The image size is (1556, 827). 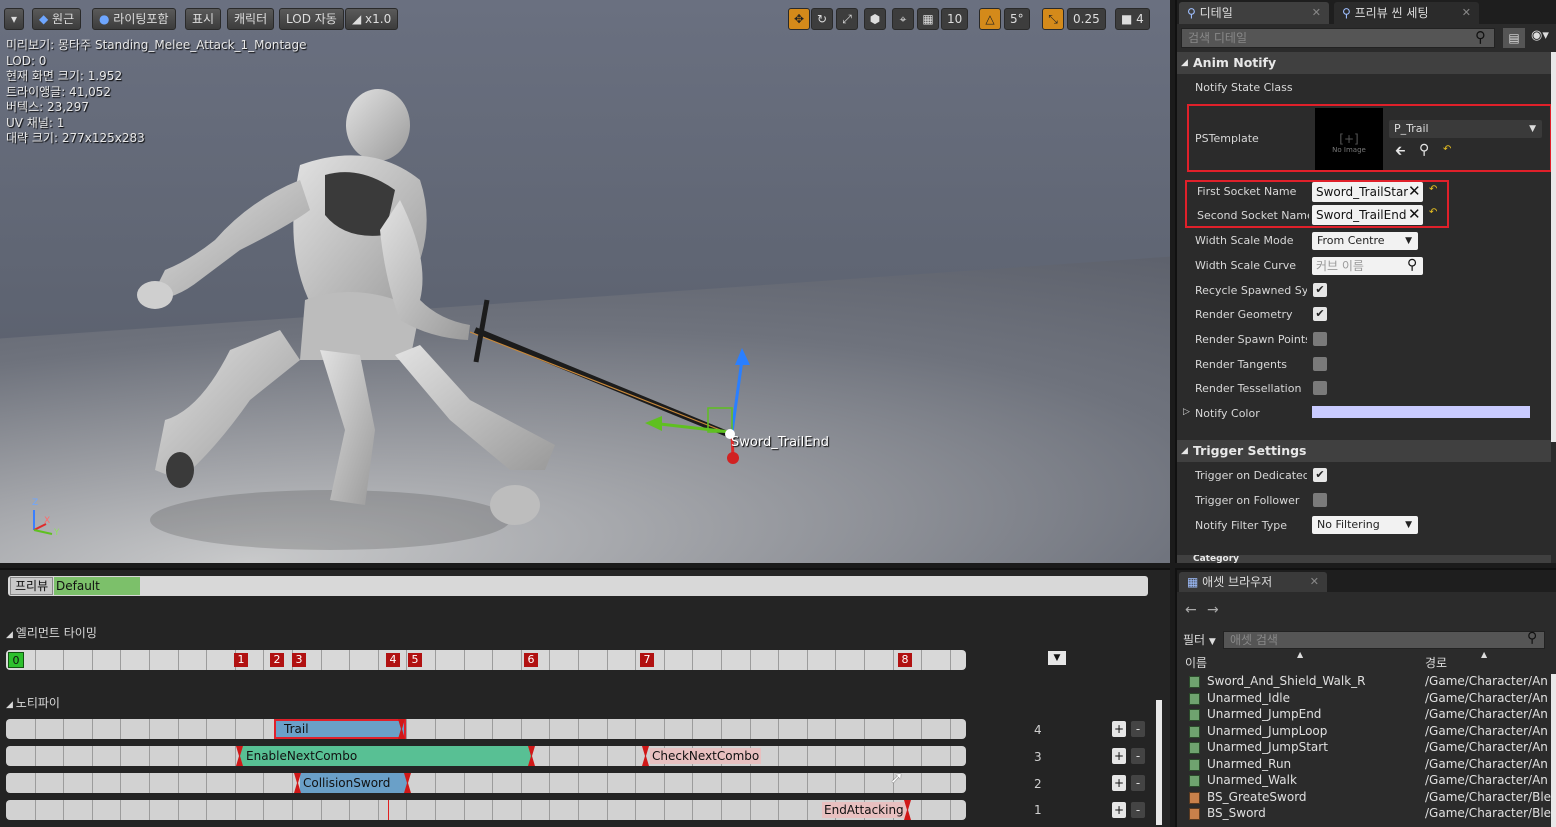 What do you see at coordinates (1540, 35) in the screenshot?
I see `eye-icon: ◉▾` at bounding box center [1540, 35].